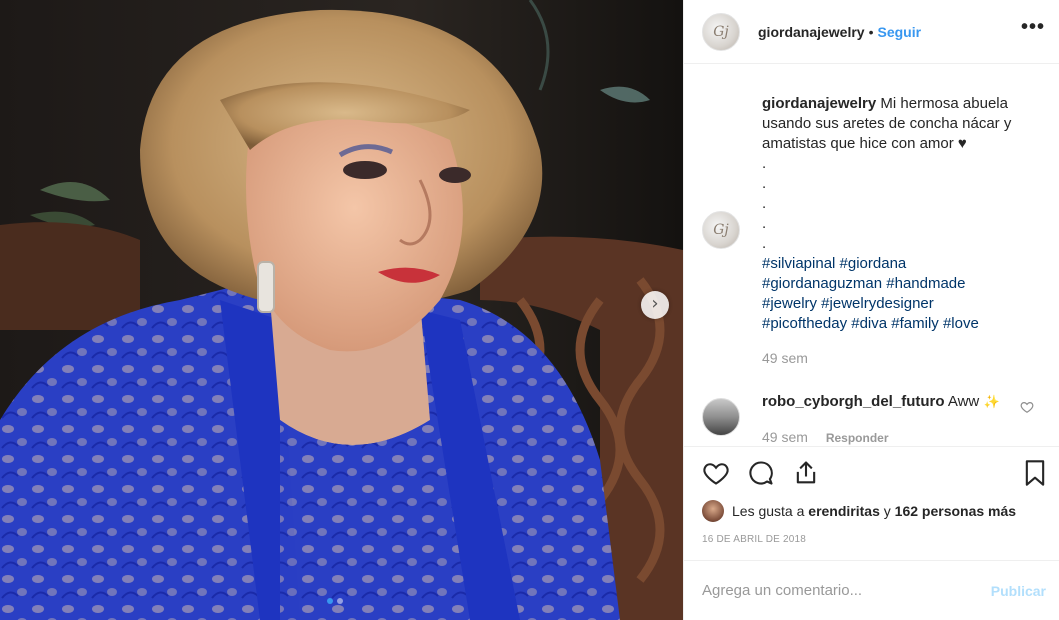  Describe the element at coordinates (902, 284) in the screenshot. I see `hashtags-line: #giordanaguzman #handmade` at that location.